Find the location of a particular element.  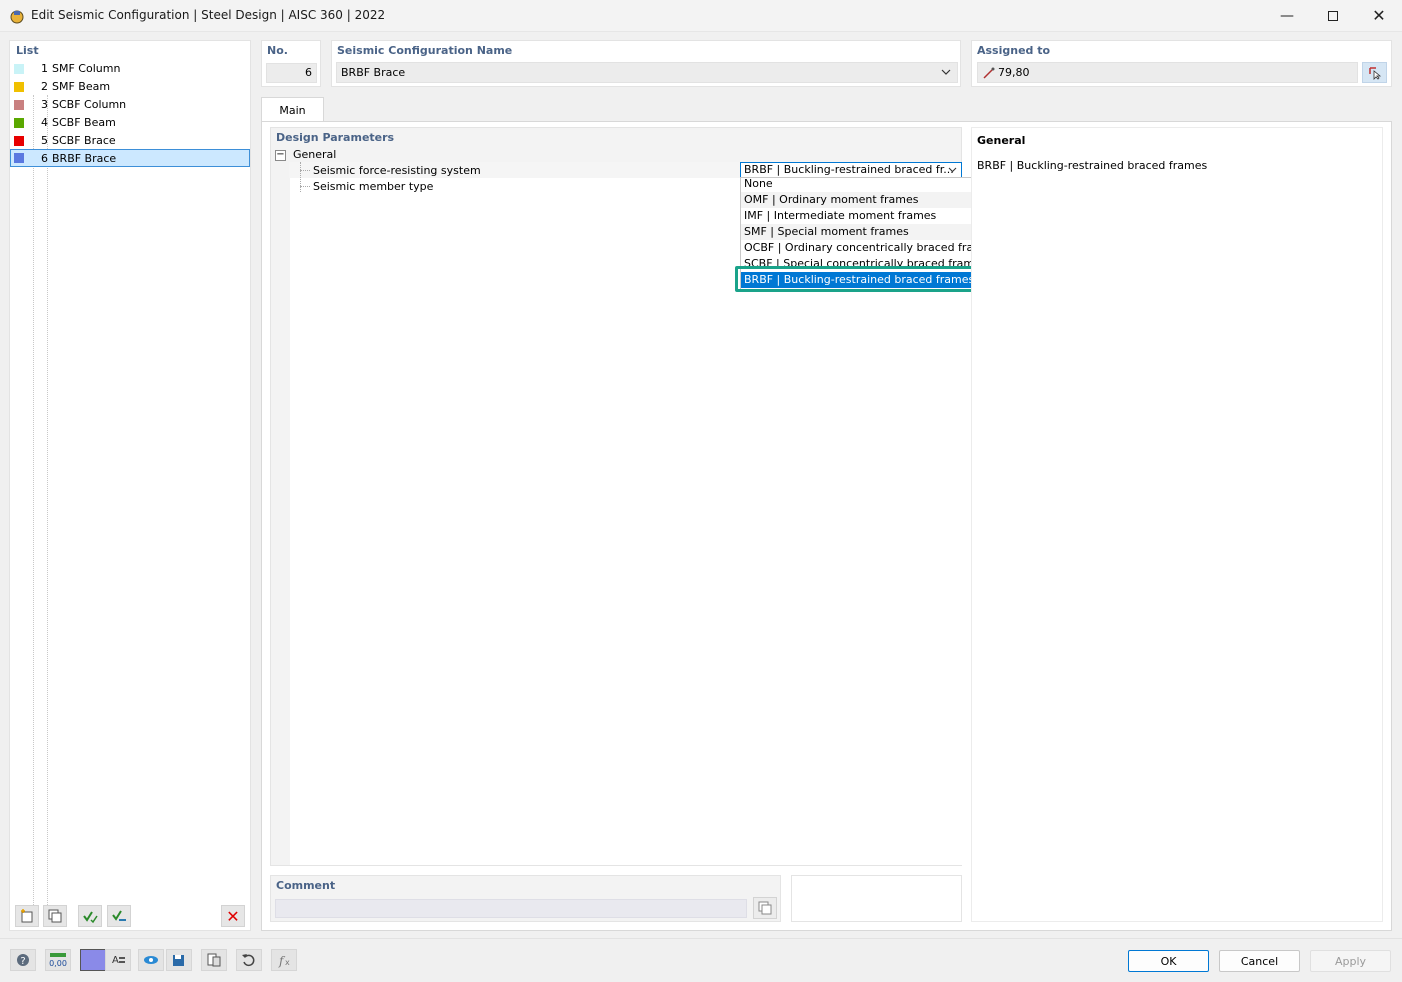

collapse-icon: − is located at coordinates (280, 155).